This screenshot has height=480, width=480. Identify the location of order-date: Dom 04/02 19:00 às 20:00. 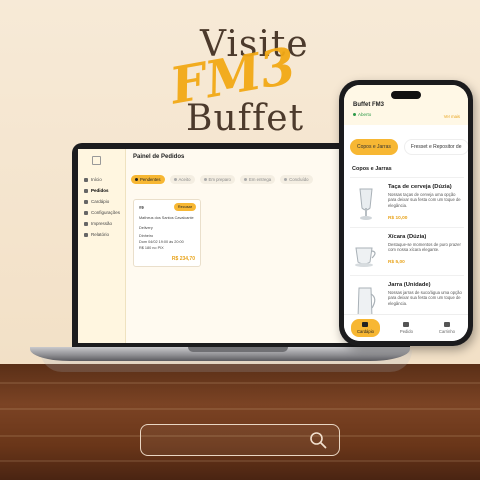
(161, 242).